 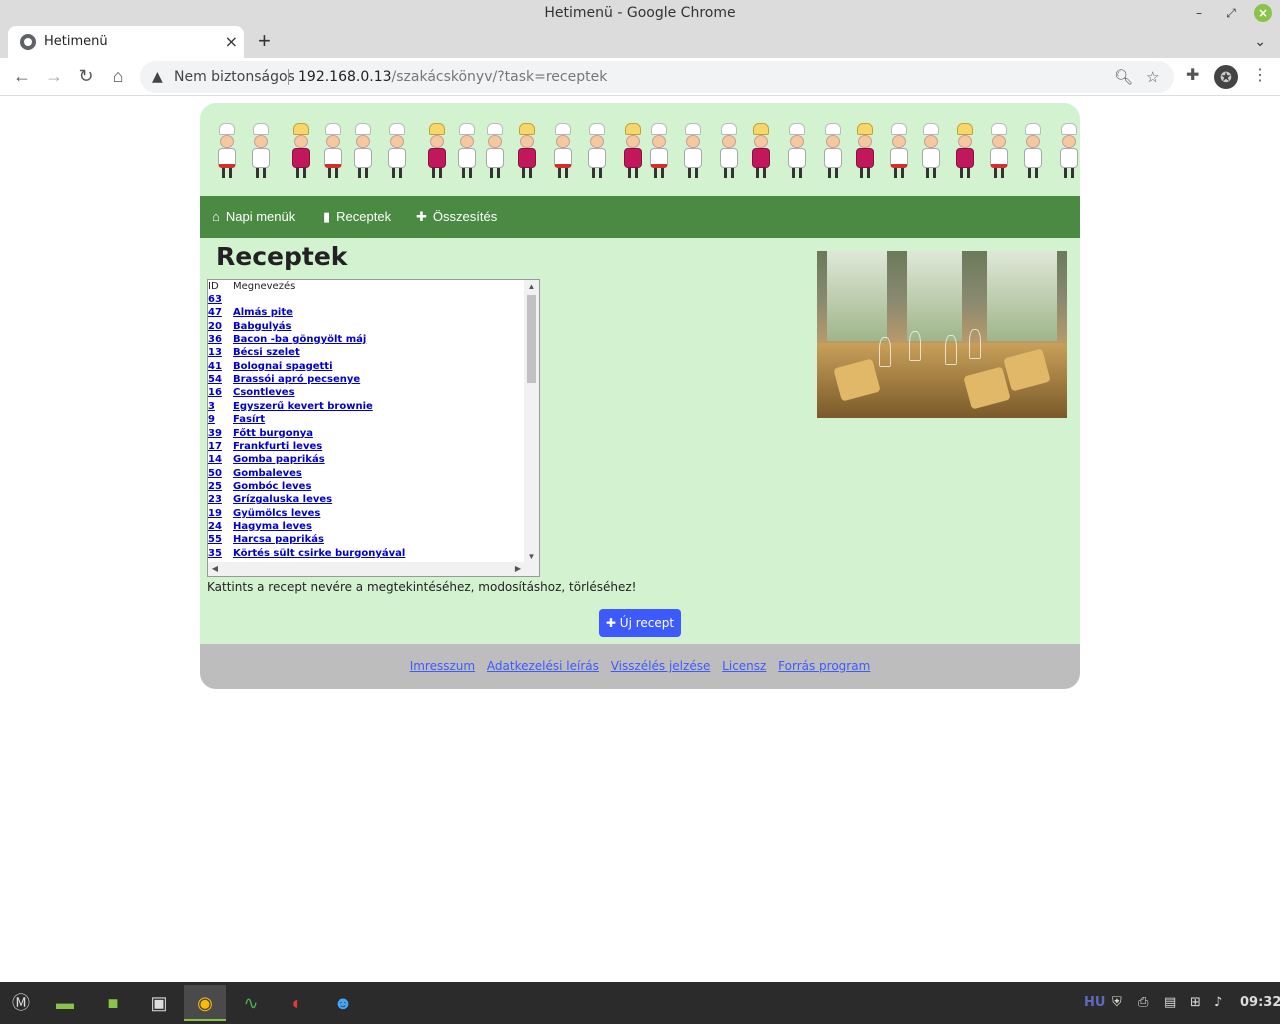 I want to click on maximize-icon: ⤢, so click(x=1231, y=13).